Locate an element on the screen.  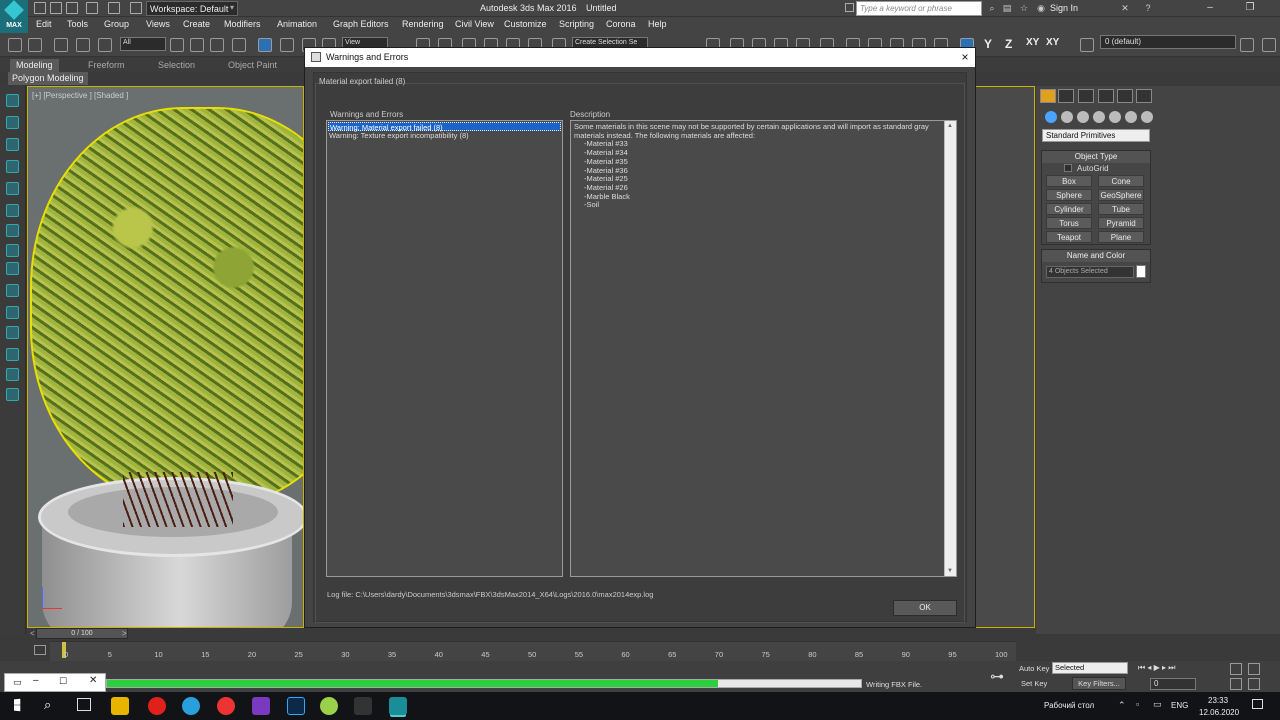
subscription-icon: ▤ is located at coordinates (1007, 8).